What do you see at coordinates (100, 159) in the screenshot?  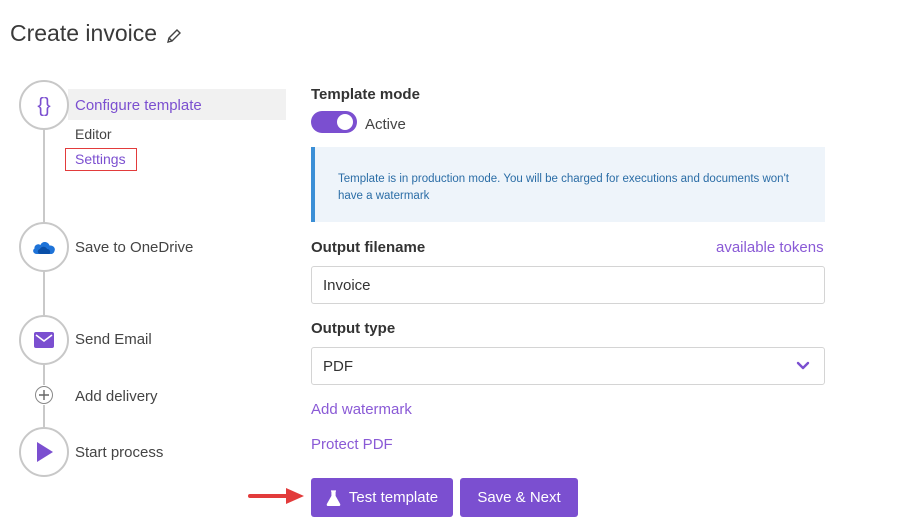 I see `substep-settings: Settings` at bounding box center [100, 159].